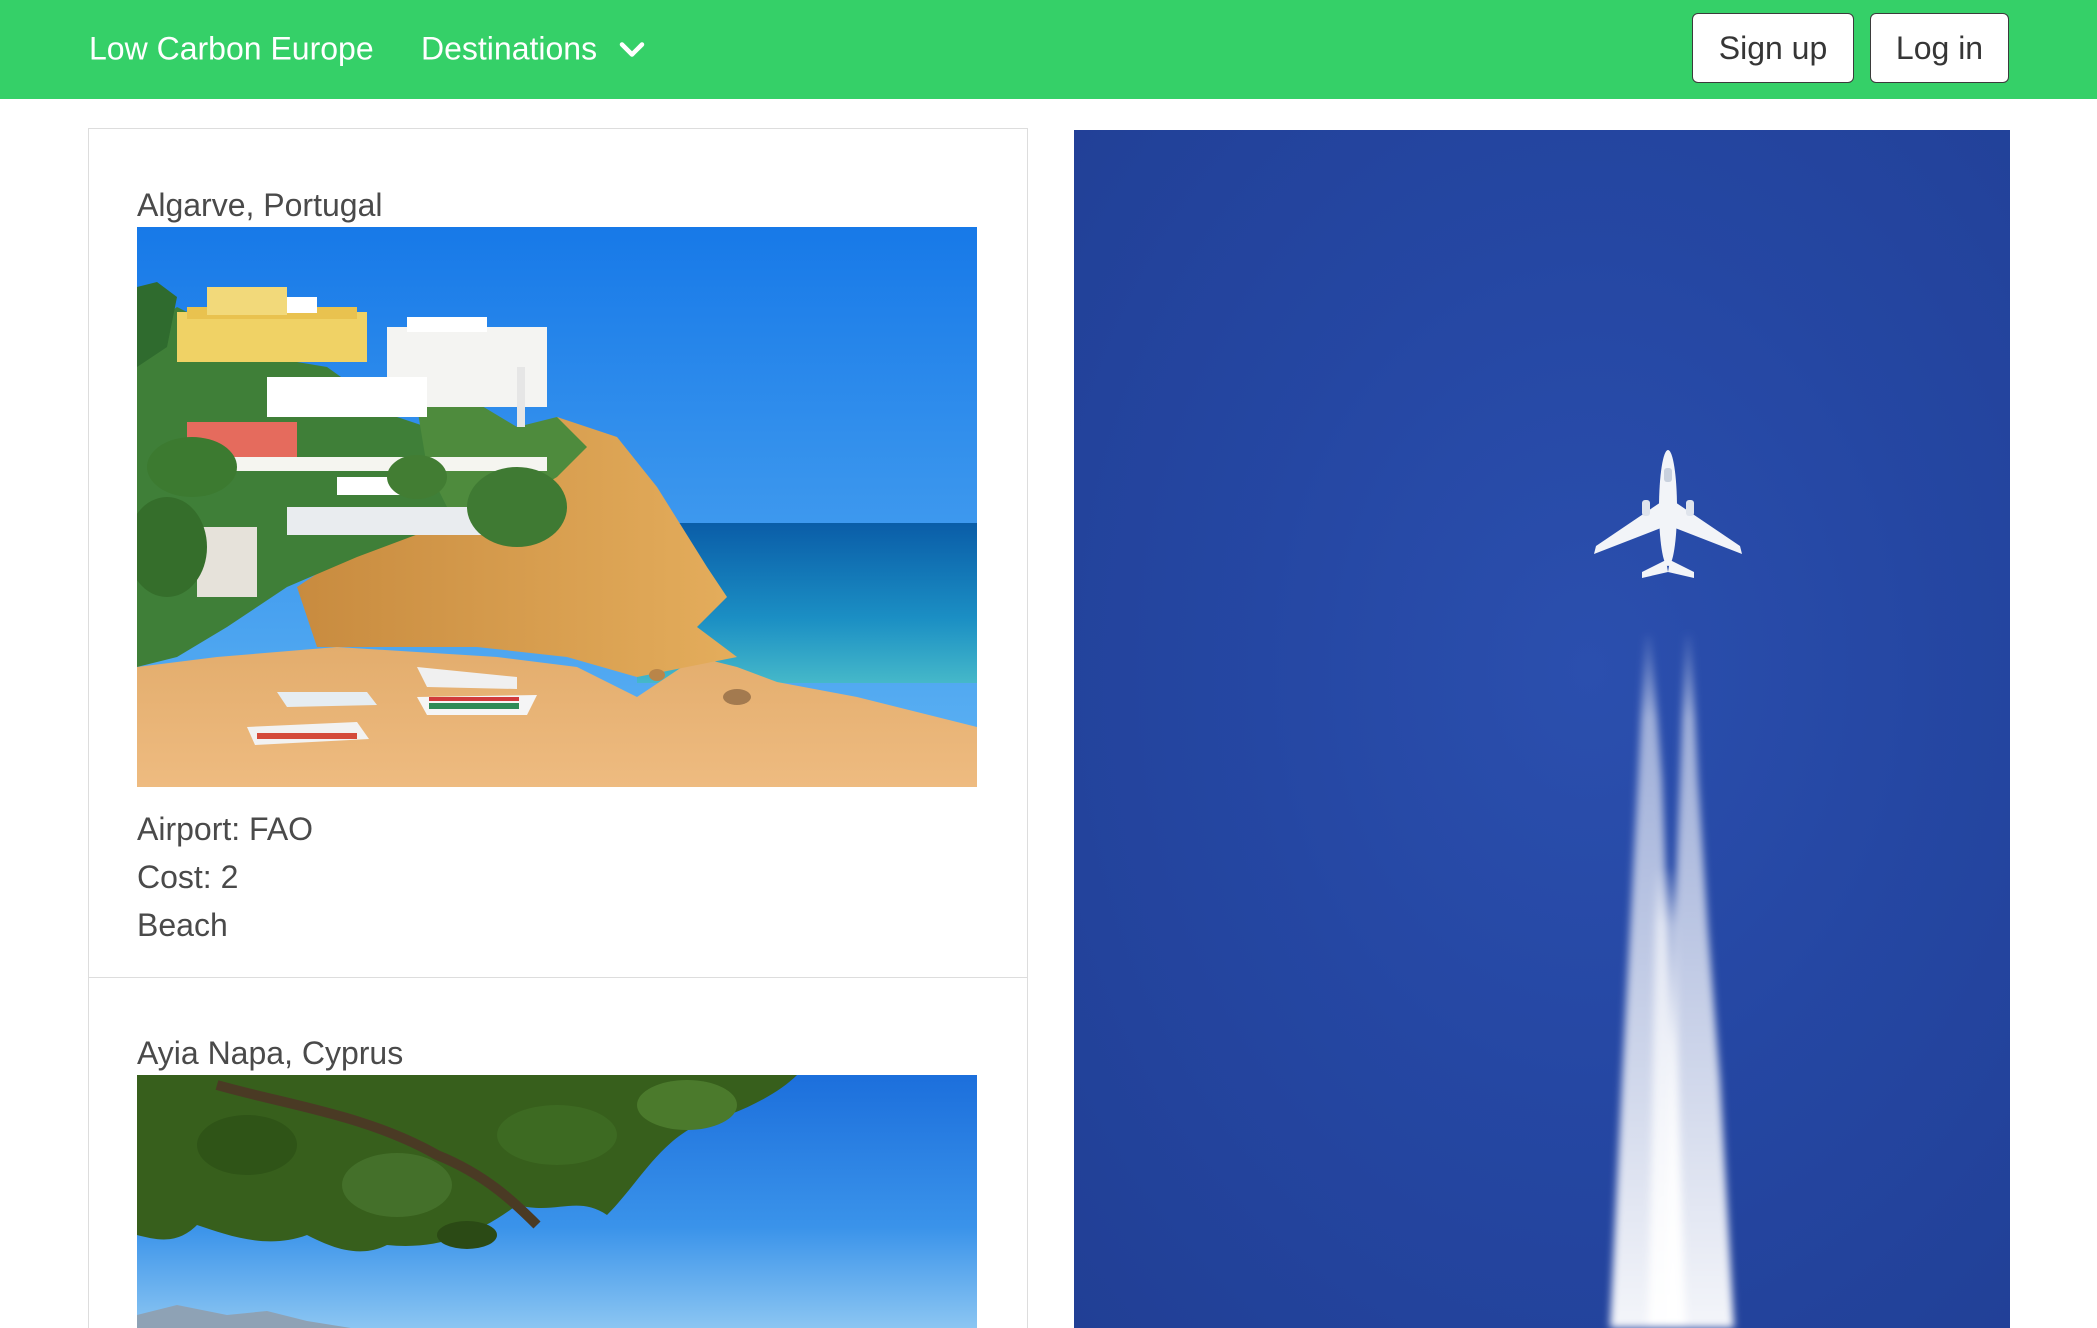  Describe the element at coordinates (270, 1053) in the screenshot. I see `destination-title: Ayia Napa, Cyprus` at that location.